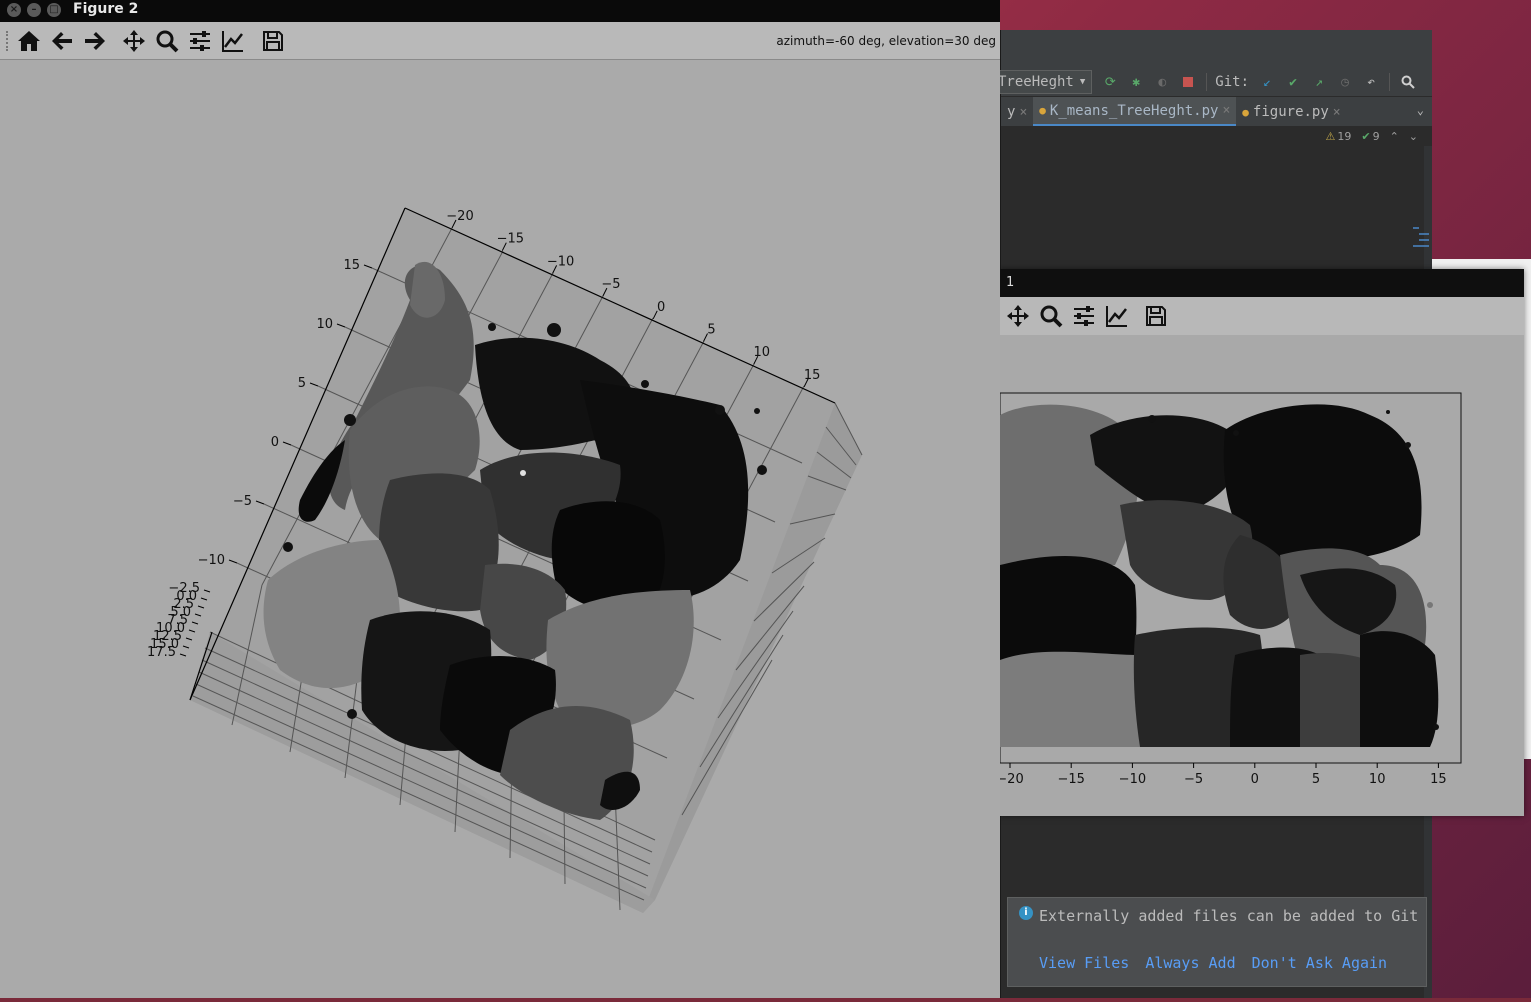  What do you see at coordinates (1026, 913) in the screenshot?
I see `info-icon: i` at bounding box center [1026, 913].